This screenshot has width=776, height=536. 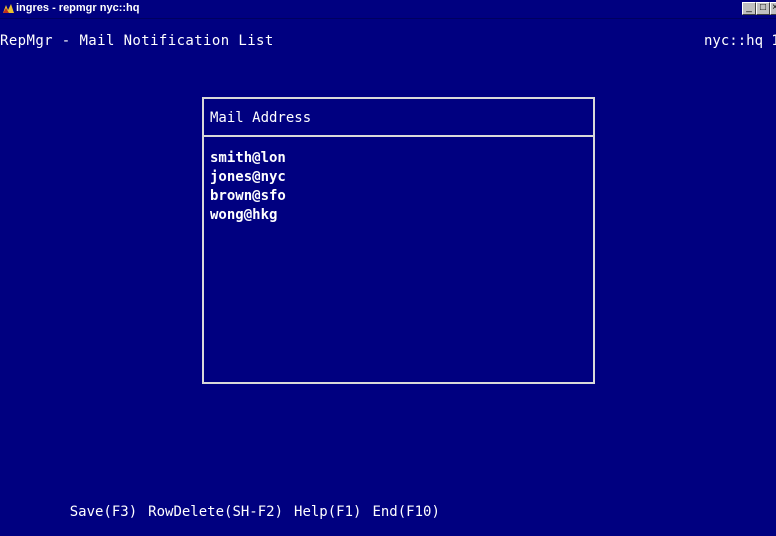 I want to click on mail-address-row: jones@nyc, so click(x=248, y=177).